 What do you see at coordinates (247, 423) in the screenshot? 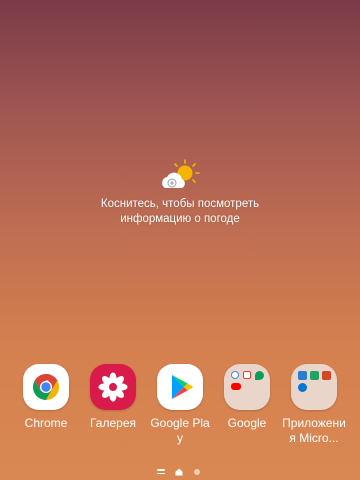
I see `app-label-google-folder: Google` at bounding box center [247, 423].